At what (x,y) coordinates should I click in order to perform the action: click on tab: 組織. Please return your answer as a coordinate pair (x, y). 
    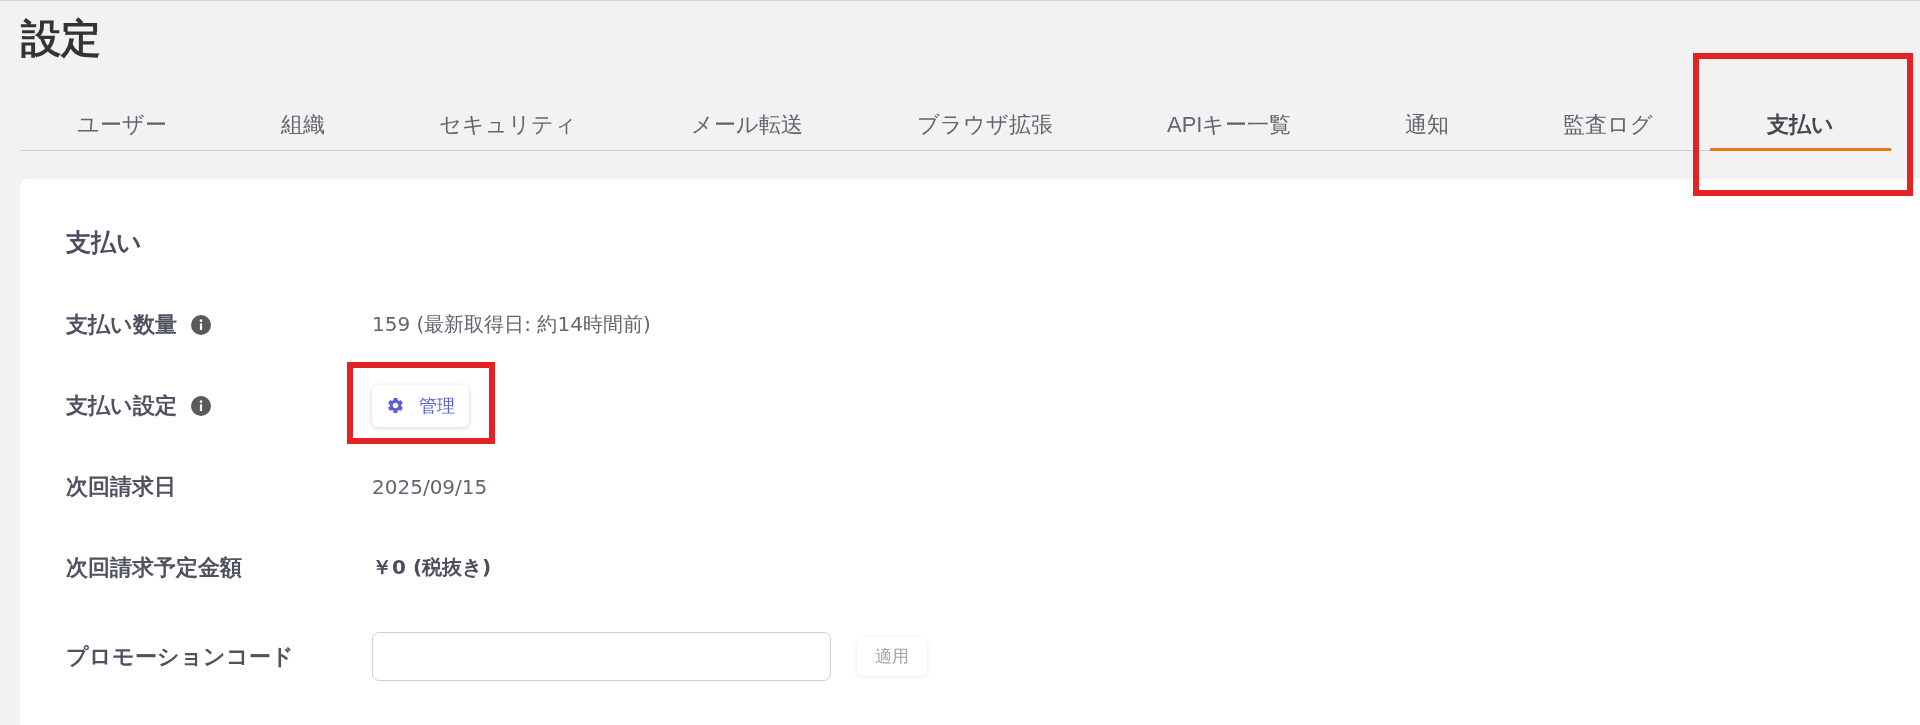
    Looking at the image, I should click on (303, 125).